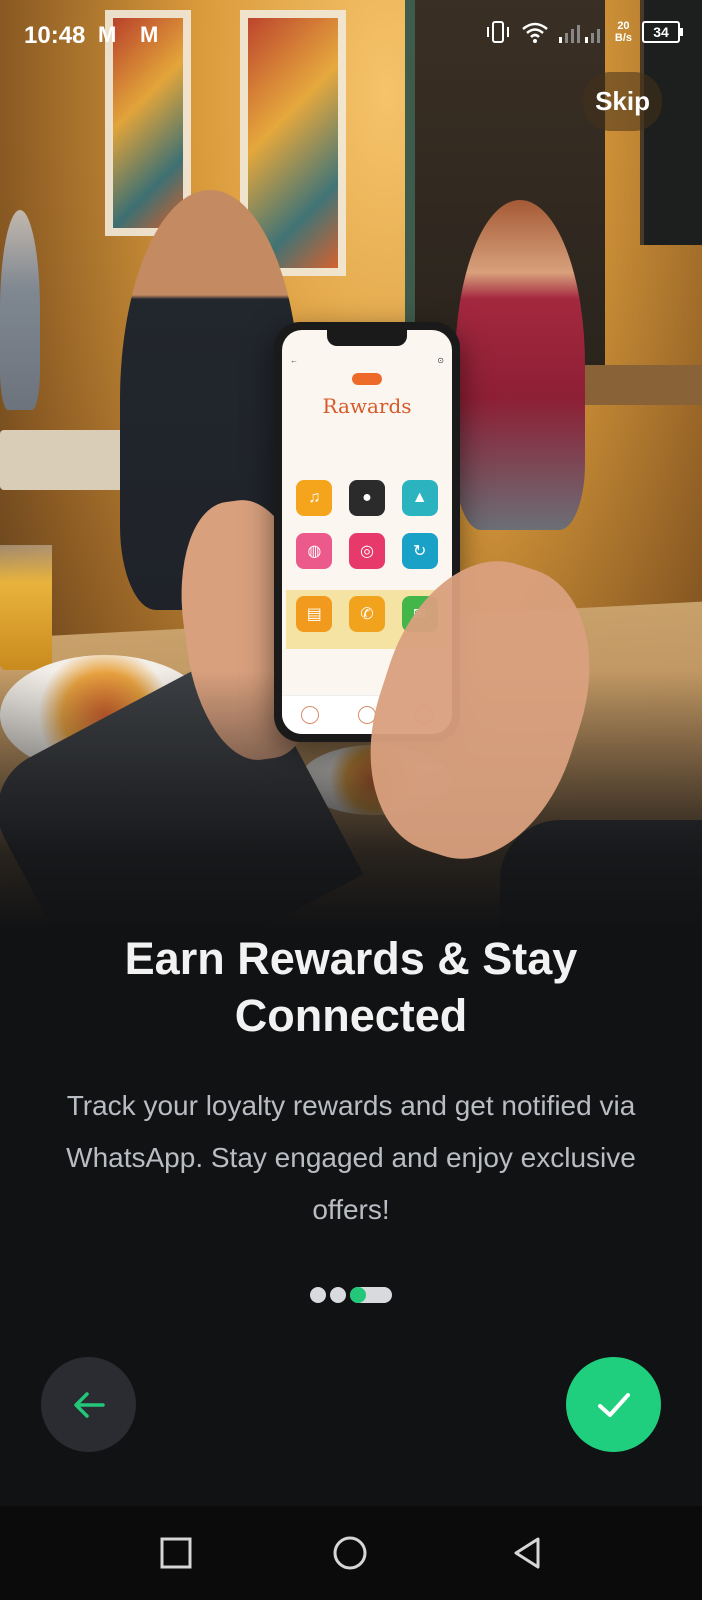 The height and width of the screenshot is (1600, 702). I want to click on net-speed: 20 B/s, so click(623, 32).